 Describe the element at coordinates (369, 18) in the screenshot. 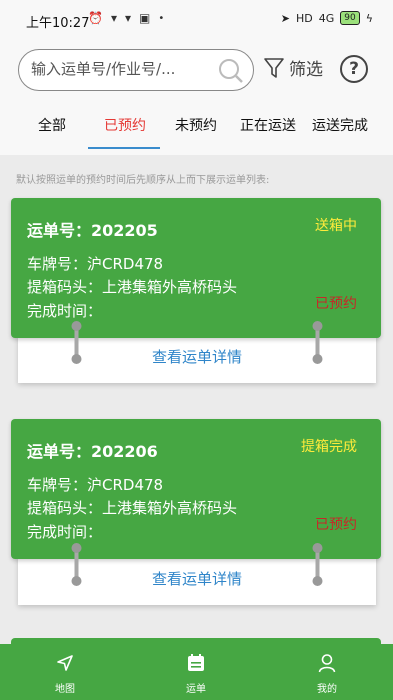

I see `charging-icon: ϟ` at that location.